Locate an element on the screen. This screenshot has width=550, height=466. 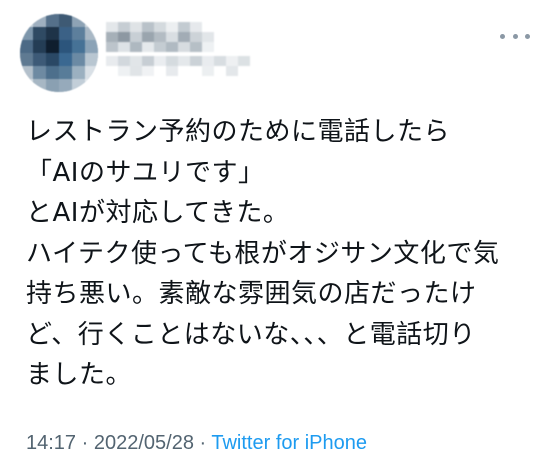
tweet-text-line: ました。 is located at coordinates (79, 375).